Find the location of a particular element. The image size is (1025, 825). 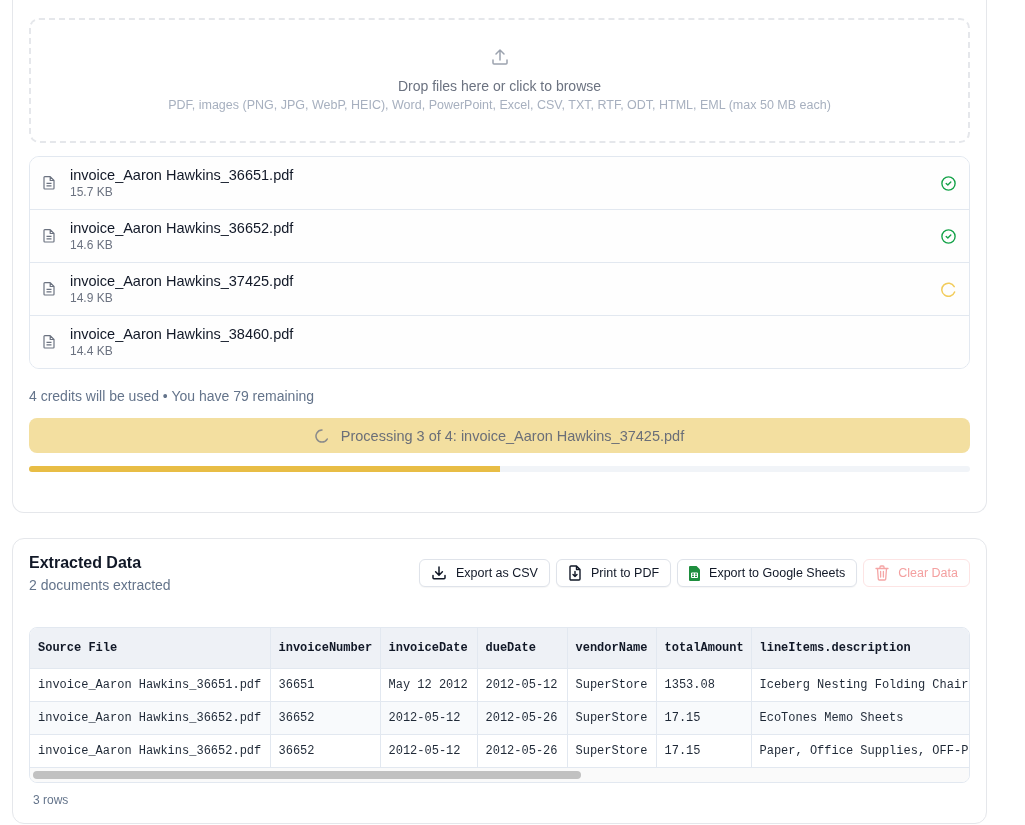

column-header: invoiceNumber is located at coordinates (325, 648).